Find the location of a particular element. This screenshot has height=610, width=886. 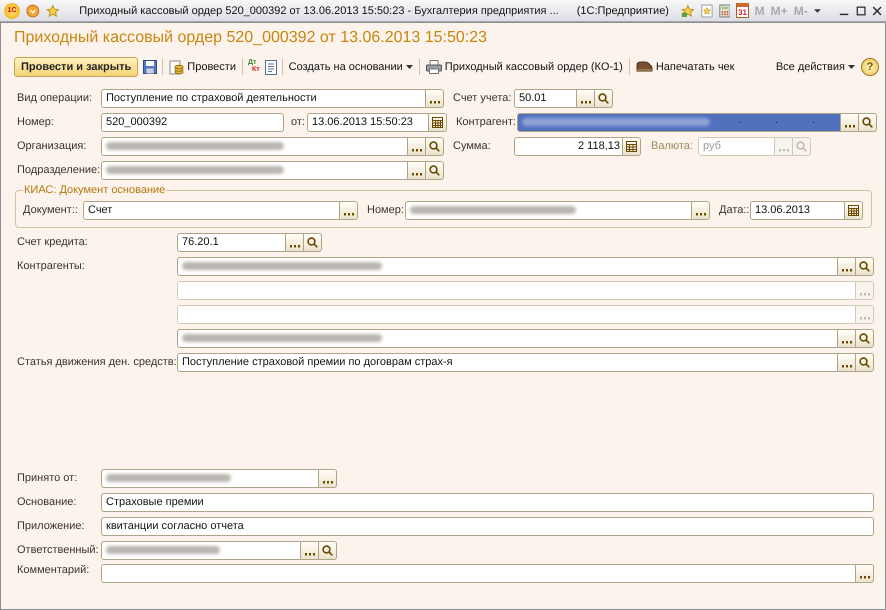

input-field: 50.01 is located at coordinates (545, 98).